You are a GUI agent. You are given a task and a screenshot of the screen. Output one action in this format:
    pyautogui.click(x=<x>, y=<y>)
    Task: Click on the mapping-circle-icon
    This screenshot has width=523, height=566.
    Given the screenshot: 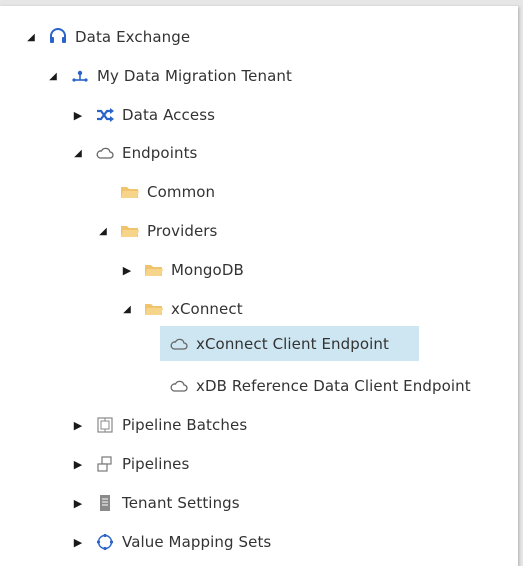 What is the action you would take?
    pyautogui.click(x=105, y=542)
    